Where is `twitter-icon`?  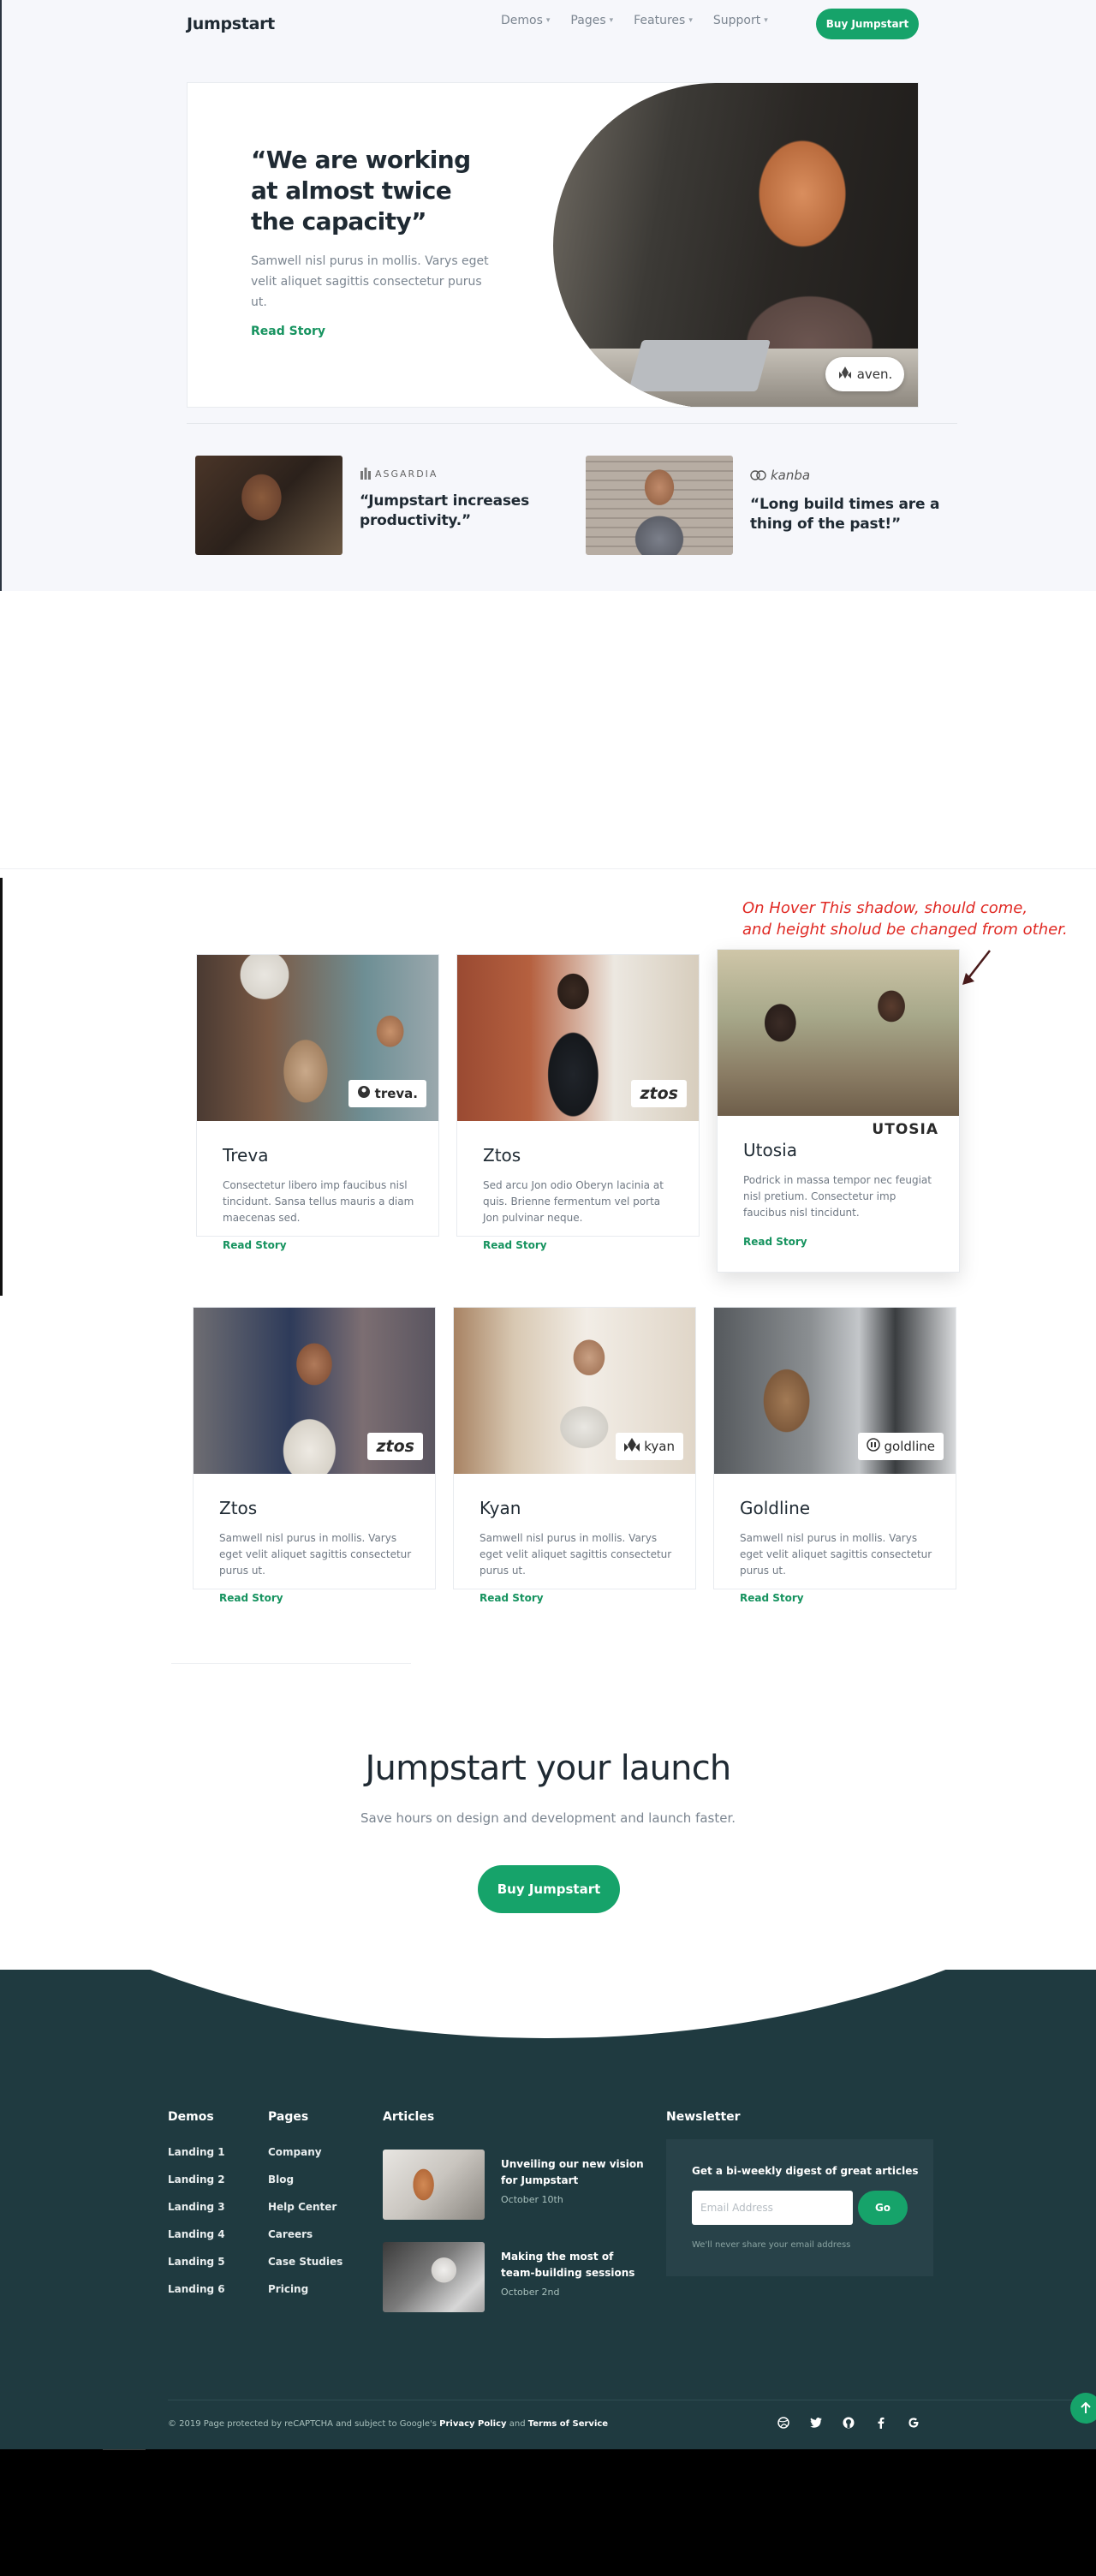
twitter-icon is located at coordinates (816, 2422).